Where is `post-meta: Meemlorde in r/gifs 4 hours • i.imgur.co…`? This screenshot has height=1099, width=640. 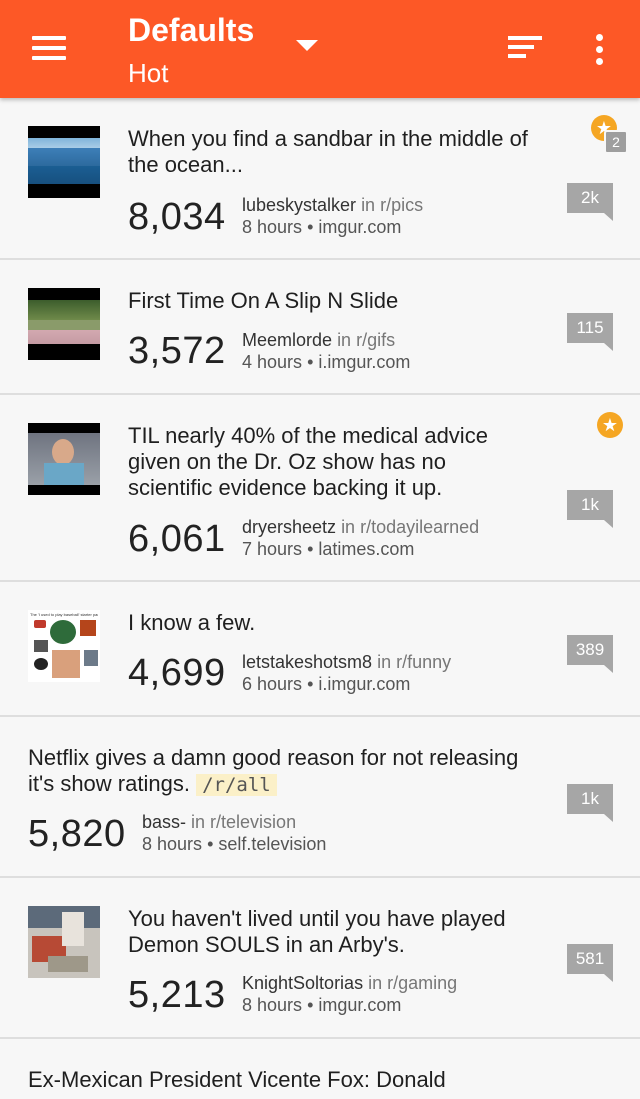
post-meta: Meemlorde in r/gifs 4 hours • i.imgur.co… is located at coordinates (326, 351).